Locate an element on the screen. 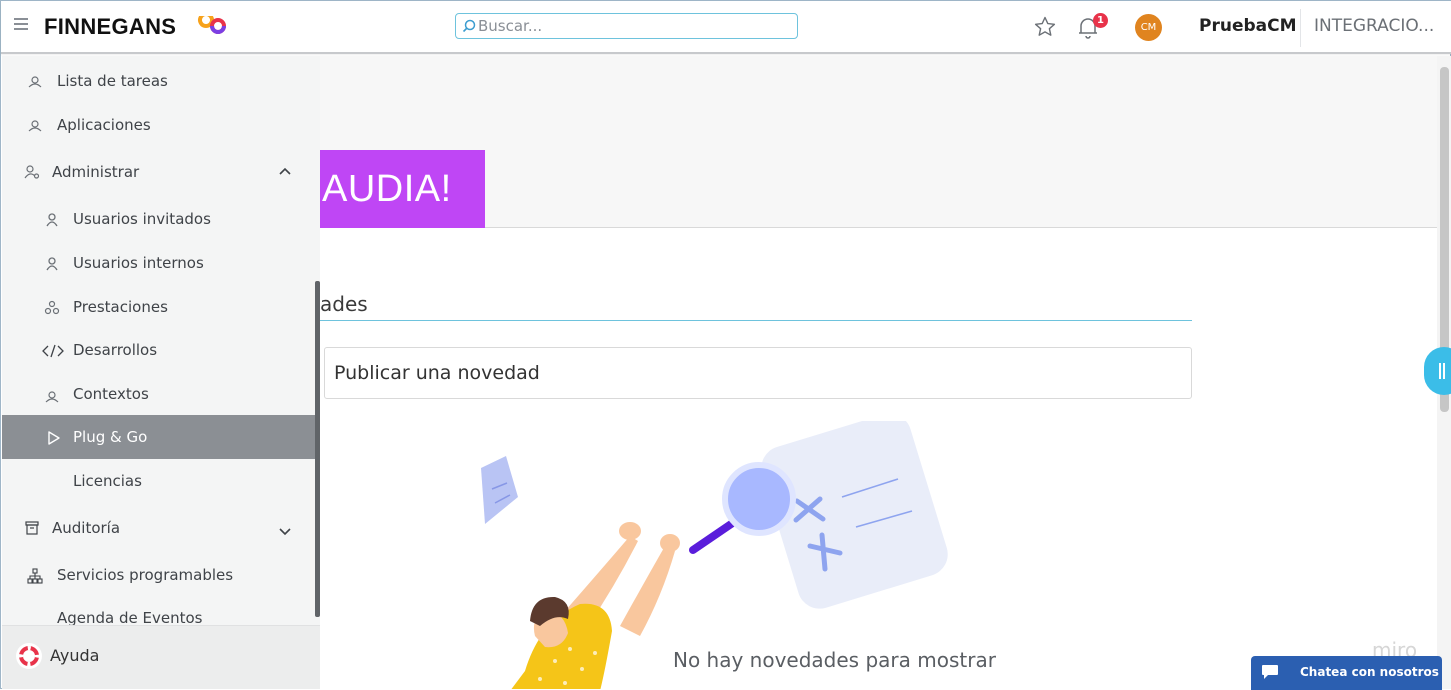 Image resolution: width=1451 pixels, height=690 pixels. hamburger-menu-icon is located at coordinates (21, 24).